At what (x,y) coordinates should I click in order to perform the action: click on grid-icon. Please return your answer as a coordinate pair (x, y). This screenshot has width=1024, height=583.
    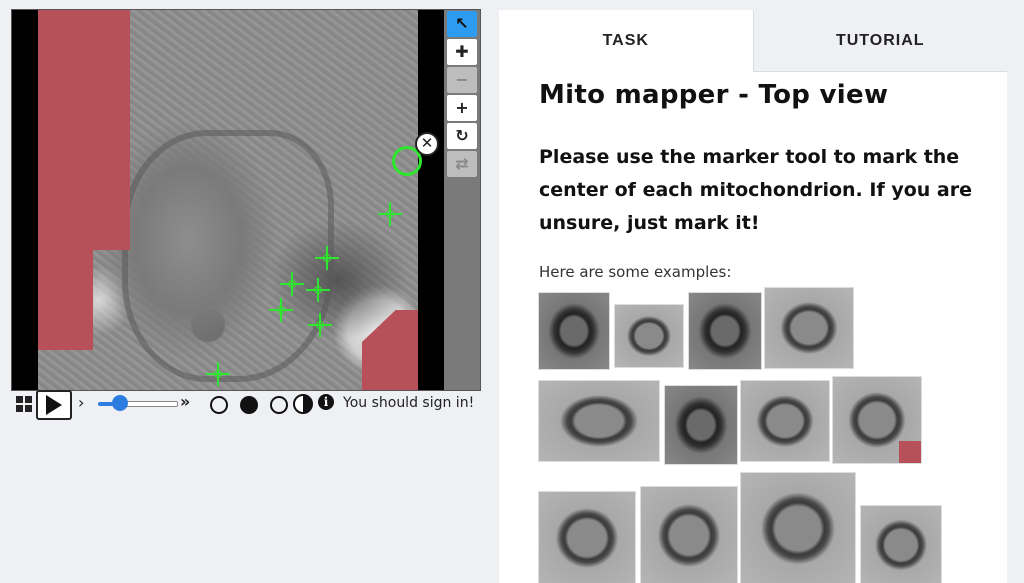
    Looking at the image, I should click on (24, 404).